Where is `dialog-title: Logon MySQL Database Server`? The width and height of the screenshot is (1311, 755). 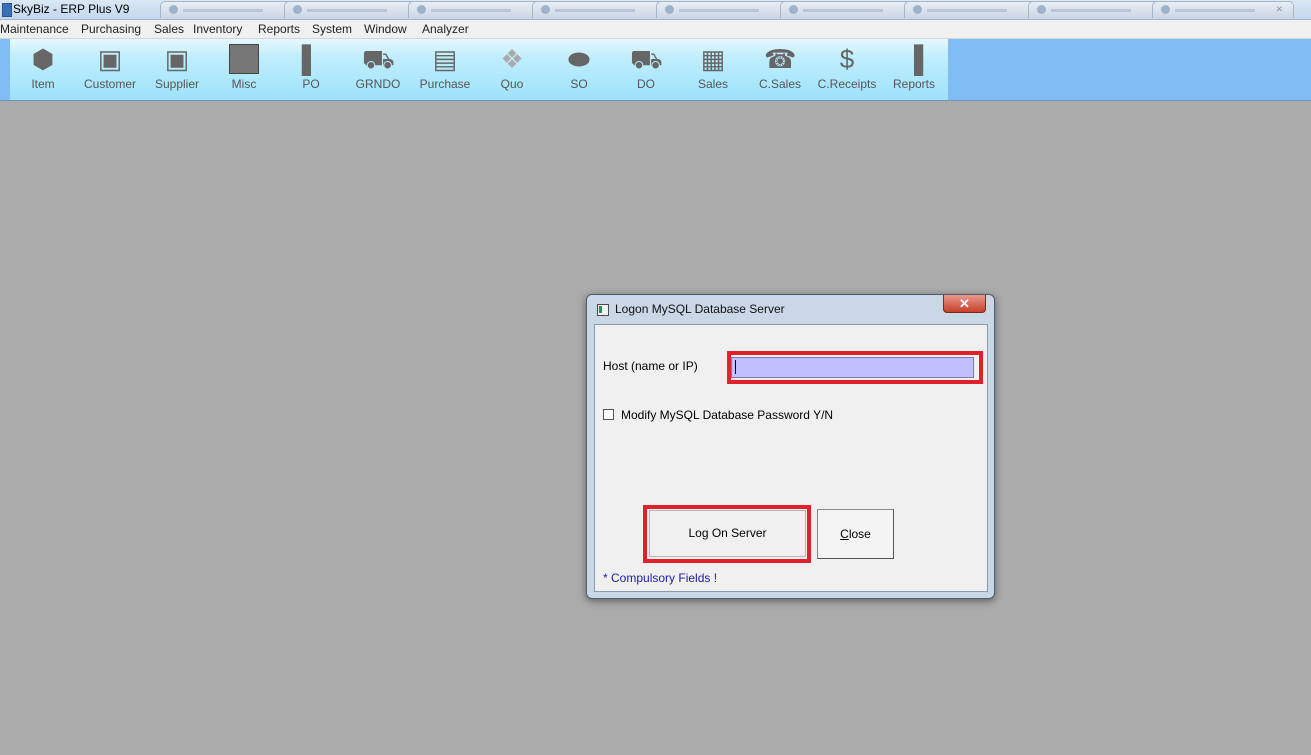
dialog-title: Logon MySQL Database Server is located at coordinates (700, 309).